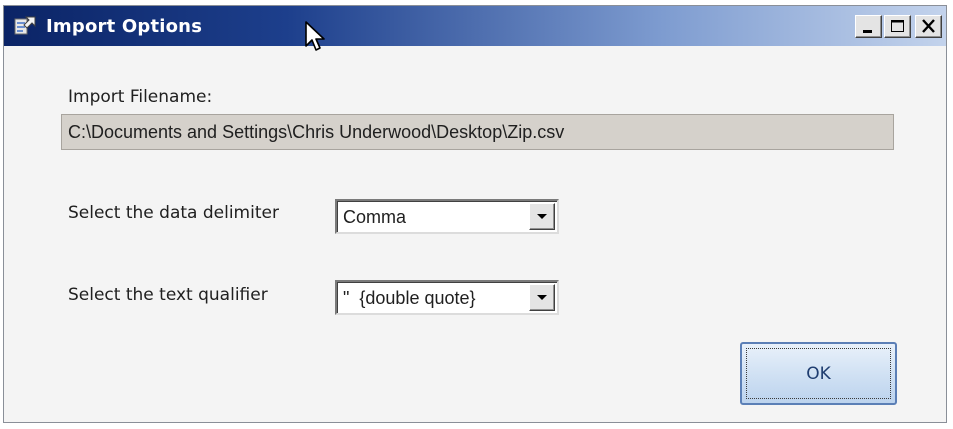 The height and width of the screenshot is (429, 953). I want to click on maximize-button, so click(897, 26).